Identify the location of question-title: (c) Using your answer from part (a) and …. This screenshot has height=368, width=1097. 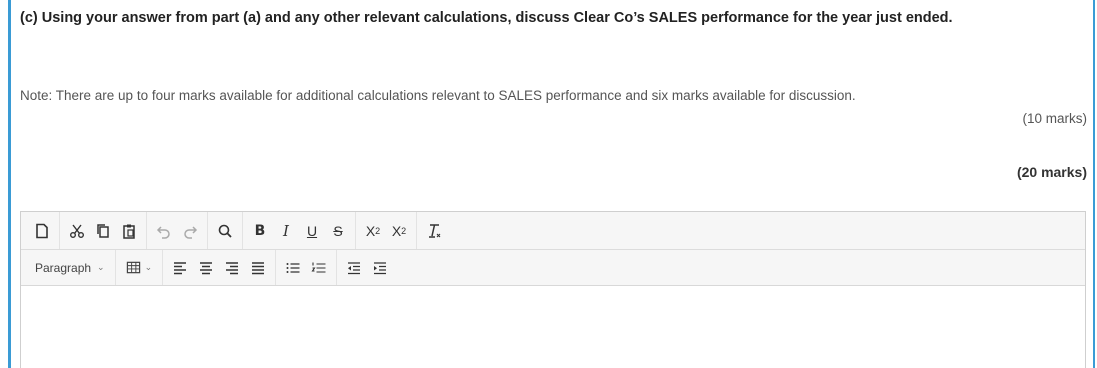
(486, 18).